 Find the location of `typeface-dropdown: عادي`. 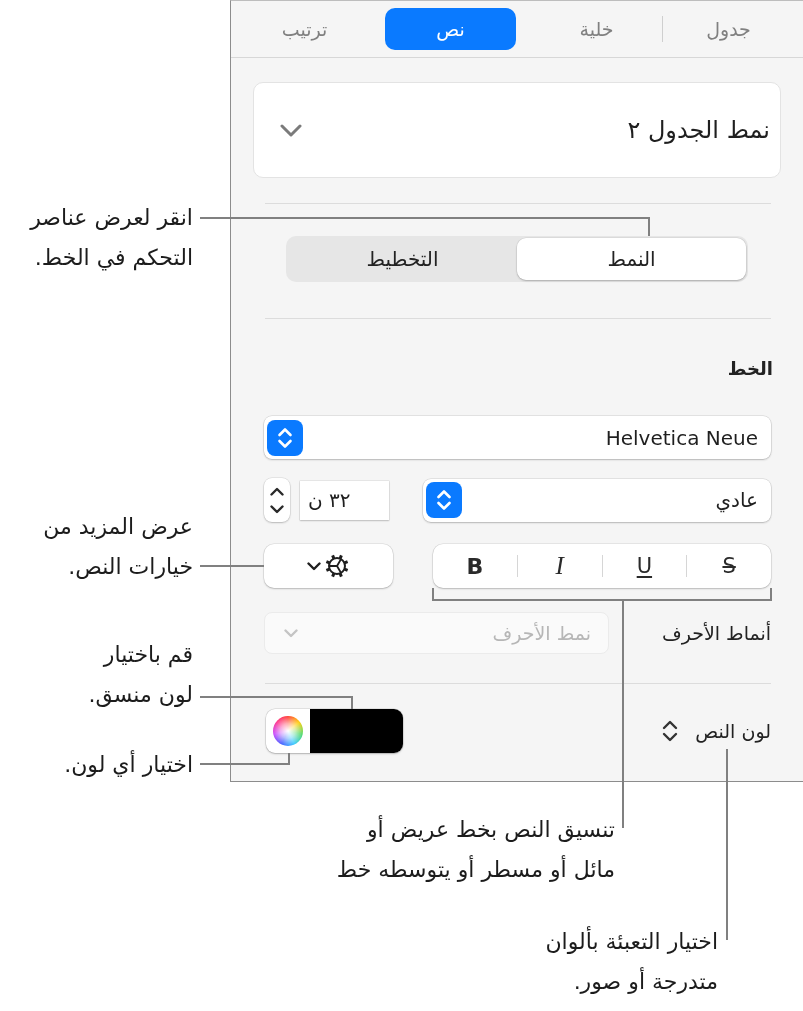

typeface-dropdown: عادي is located at coordinates (597, 500).